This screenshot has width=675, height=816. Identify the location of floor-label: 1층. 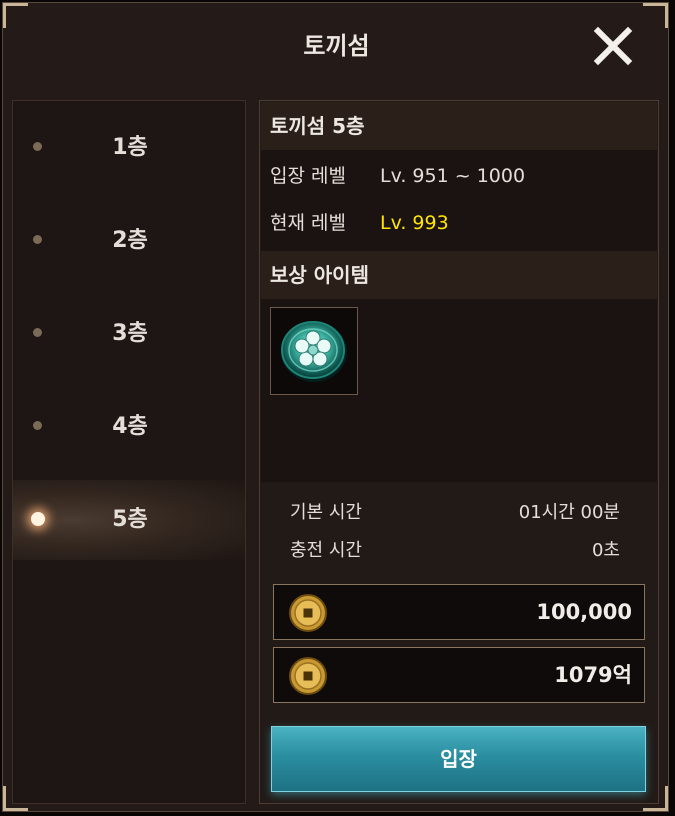
(130, 147).